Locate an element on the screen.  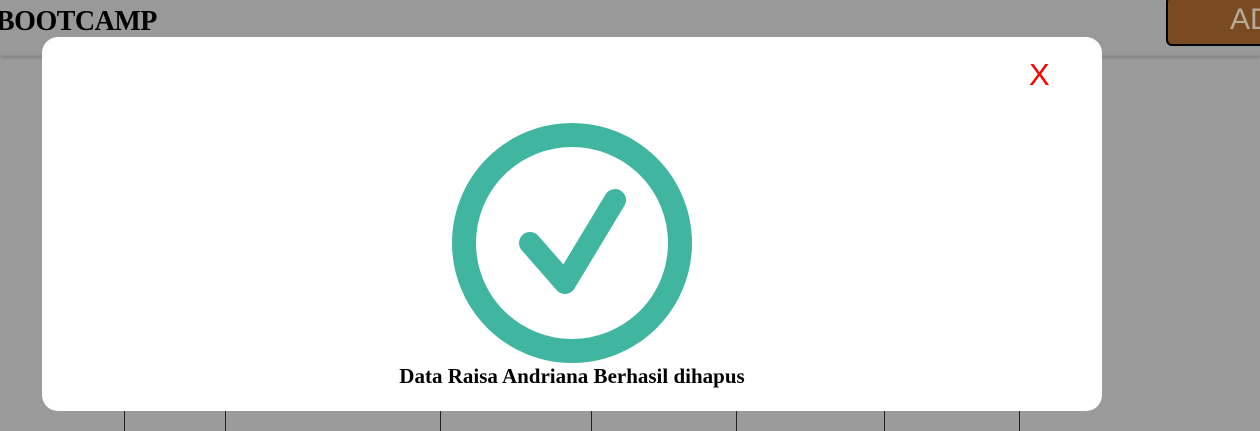
table-behind-modal is located at coordinates (630, 420).